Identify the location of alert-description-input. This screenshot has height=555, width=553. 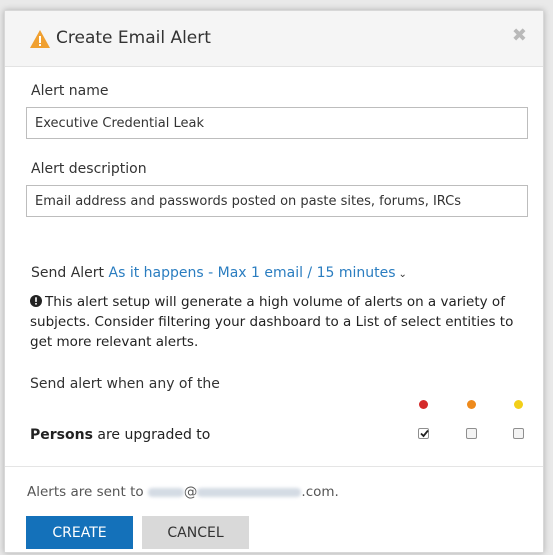
(277, 201).